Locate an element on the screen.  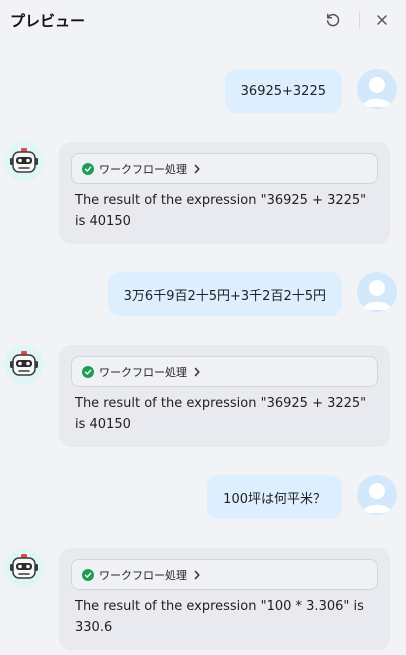
user-bubble: 3万6千9百2十5円+3千2百2十5円 is located at coordinates (224, 294).